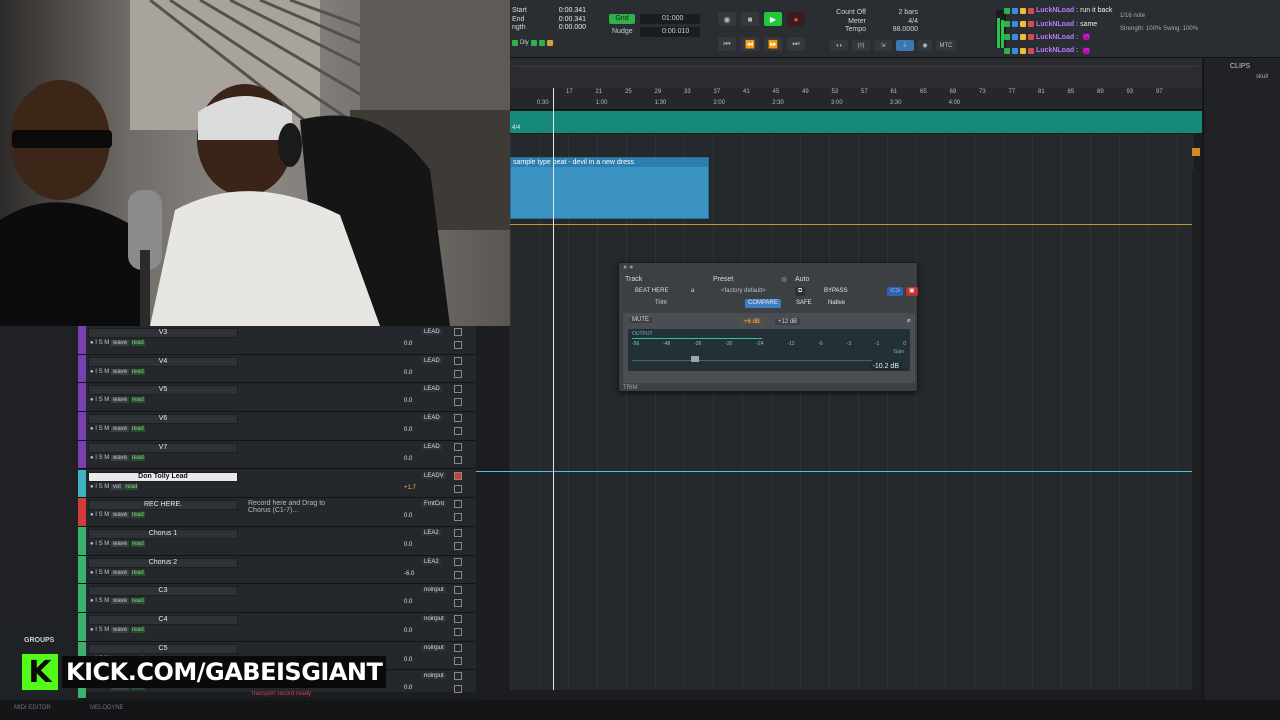 The image size is (1280, 720). What do you see at coordinates (163, 419) in the screenshot?
I see `track-name: V6` at bounding box center [163, 419].